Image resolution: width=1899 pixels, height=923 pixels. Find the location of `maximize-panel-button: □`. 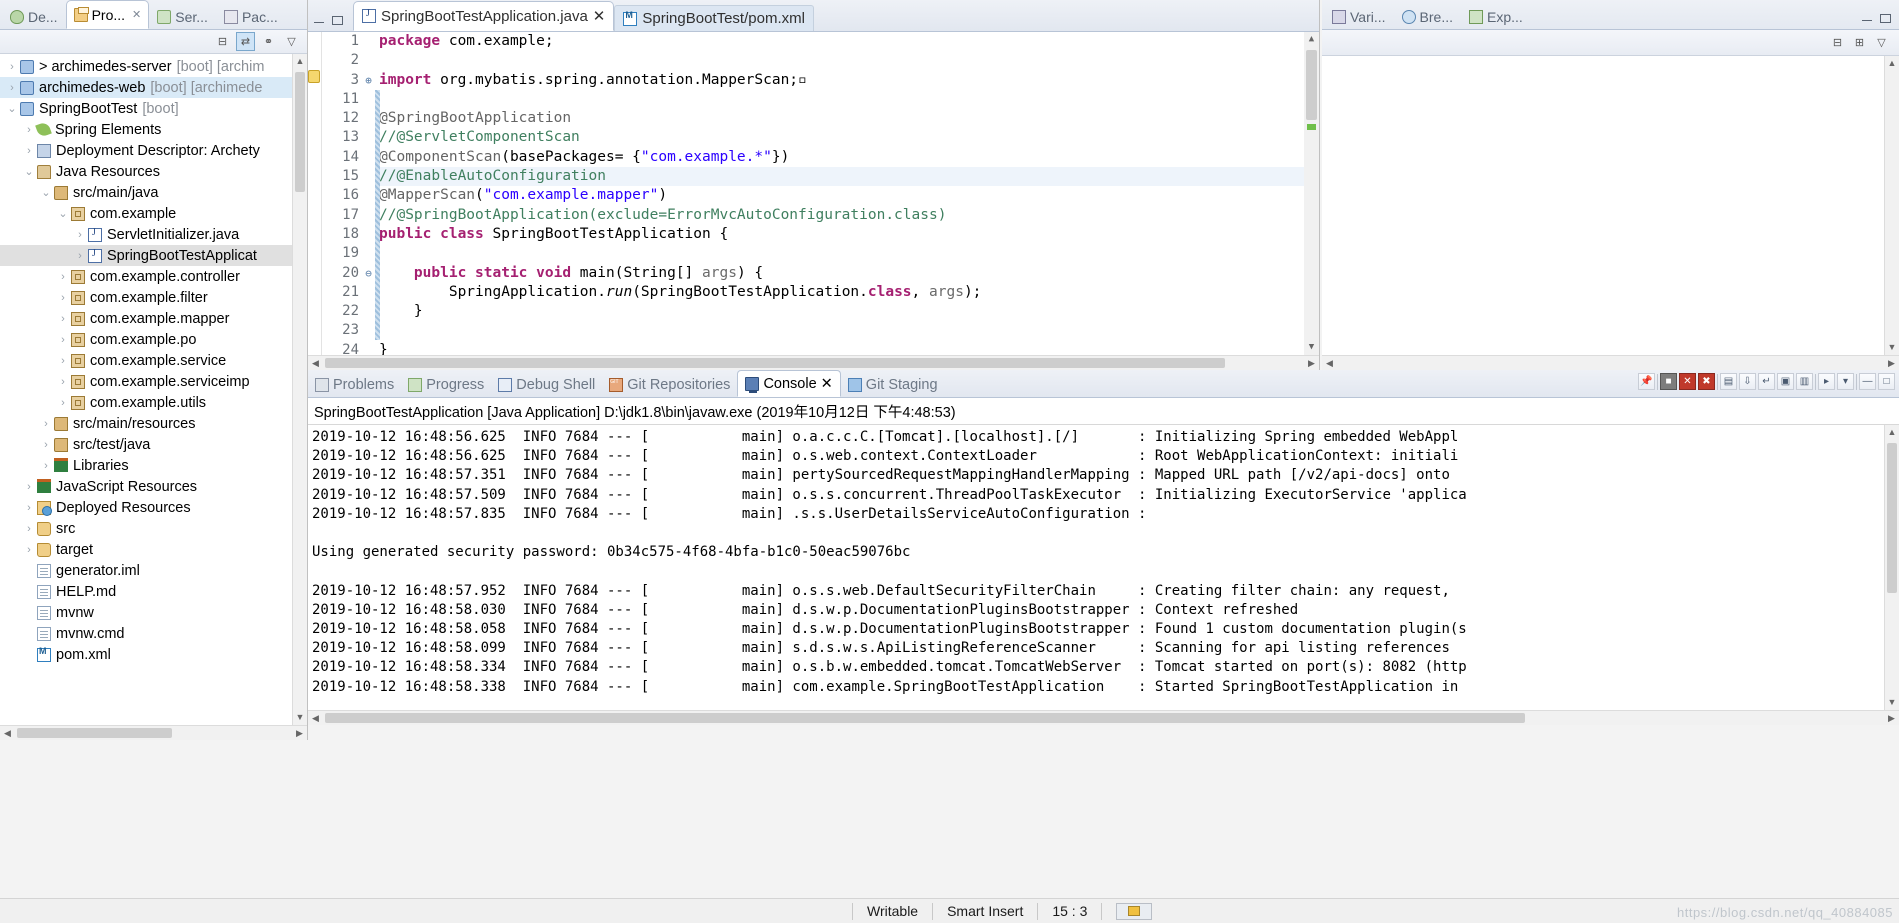

maximize-panel-button: □ is located at coordinates (1886, 381).